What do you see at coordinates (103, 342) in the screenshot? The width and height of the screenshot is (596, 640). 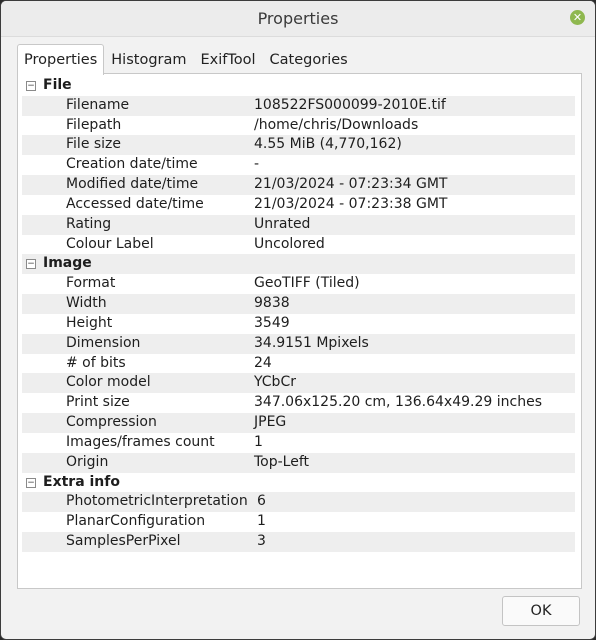 I see `property-name: Dimension` at bounding box center [103, 342].